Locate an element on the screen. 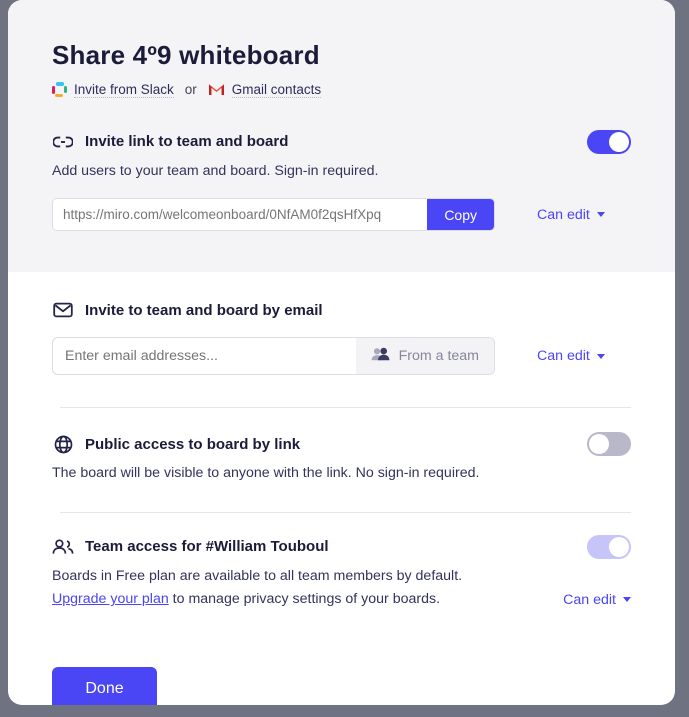  invite-email-heading: Invite to team and board by email is located at coordinates (341, 310).